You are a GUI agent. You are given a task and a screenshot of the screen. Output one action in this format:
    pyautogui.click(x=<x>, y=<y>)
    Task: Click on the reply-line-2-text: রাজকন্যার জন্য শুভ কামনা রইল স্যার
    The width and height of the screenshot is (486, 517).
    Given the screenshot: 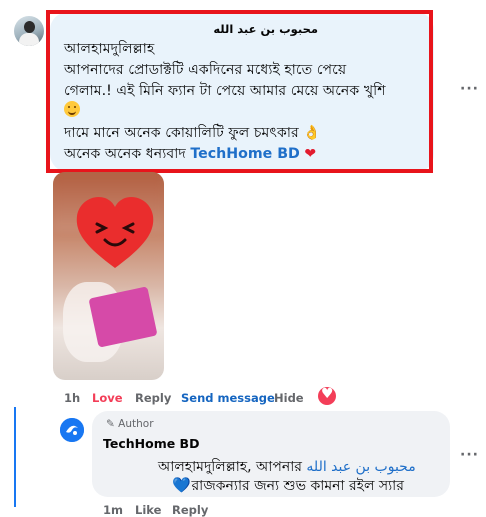 What is the action you would take?
    pyautogui.click(x=297, y=486)
    